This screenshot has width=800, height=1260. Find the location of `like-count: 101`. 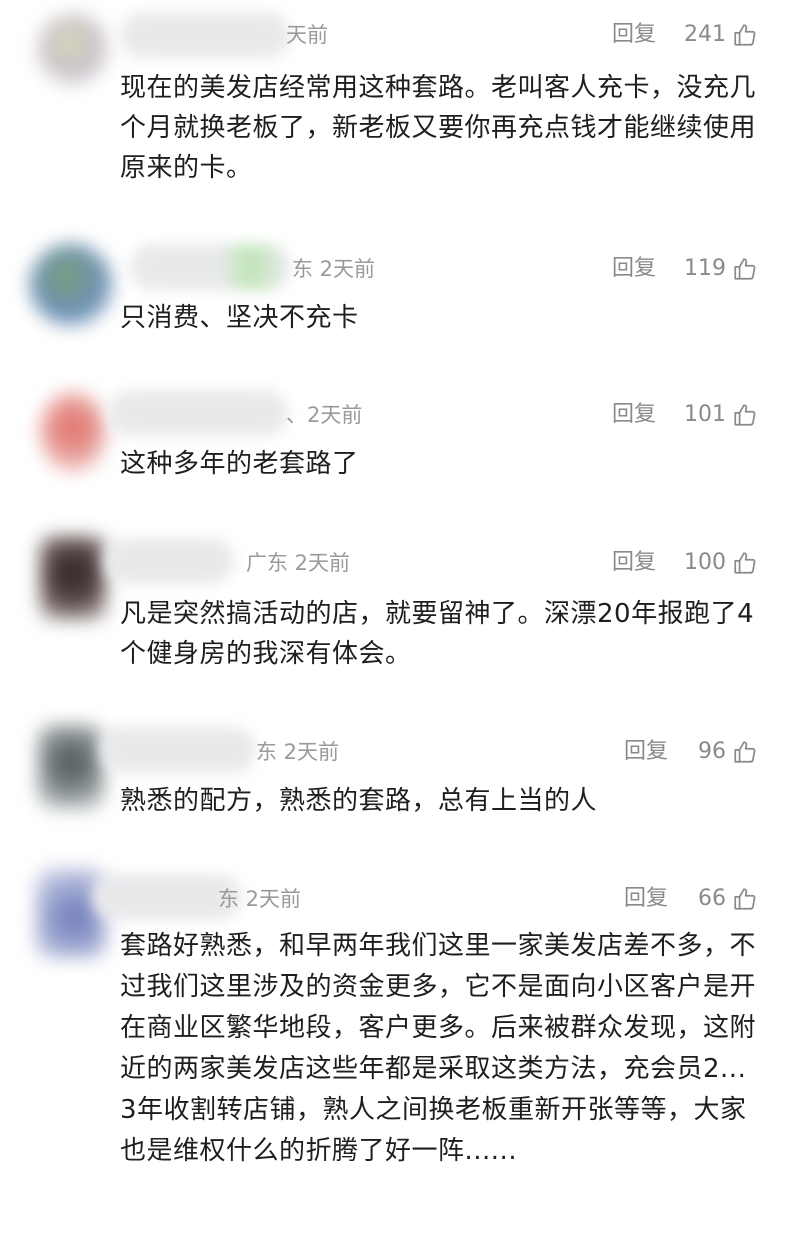

like-count: 101 is located at coordinates (705, 414).